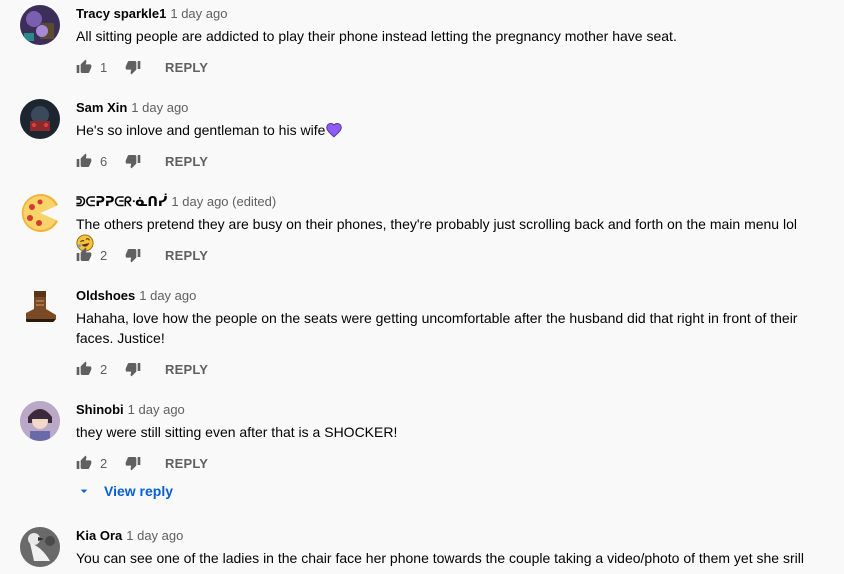 This screenshot has height=574, width=844. Describe the element at coordinates (223, 201) in the screenshot. I see `comment-time: 1 day ago (edited)` at that location.